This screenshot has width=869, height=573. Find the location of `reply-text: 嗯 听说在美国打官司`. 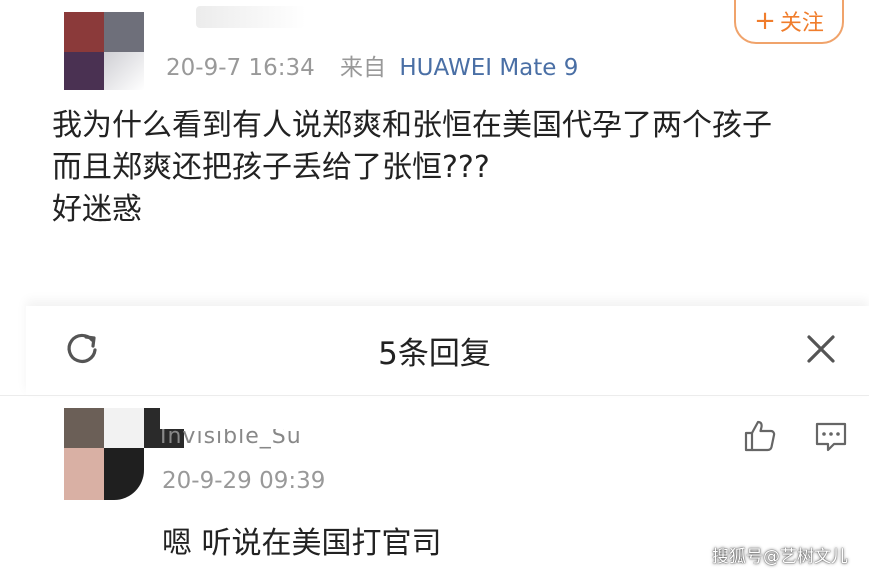

reply-text: 嗯 听说在美国打官司 is located at coordinates (302, 543).